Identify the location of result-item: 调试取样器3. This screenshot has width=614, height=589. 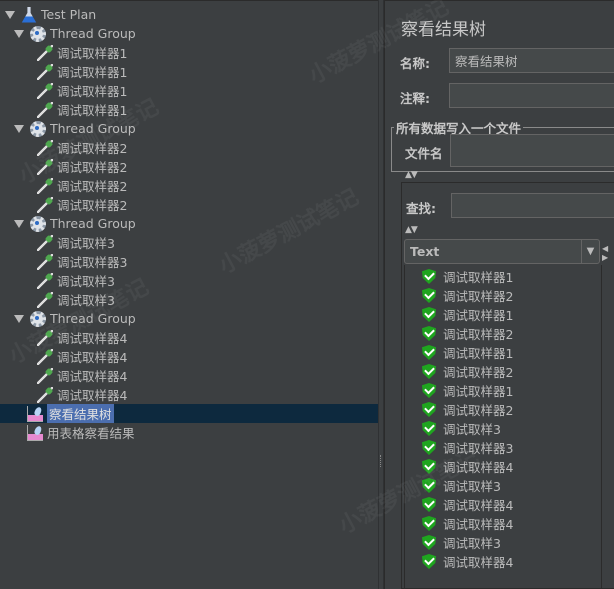
(467, 447).